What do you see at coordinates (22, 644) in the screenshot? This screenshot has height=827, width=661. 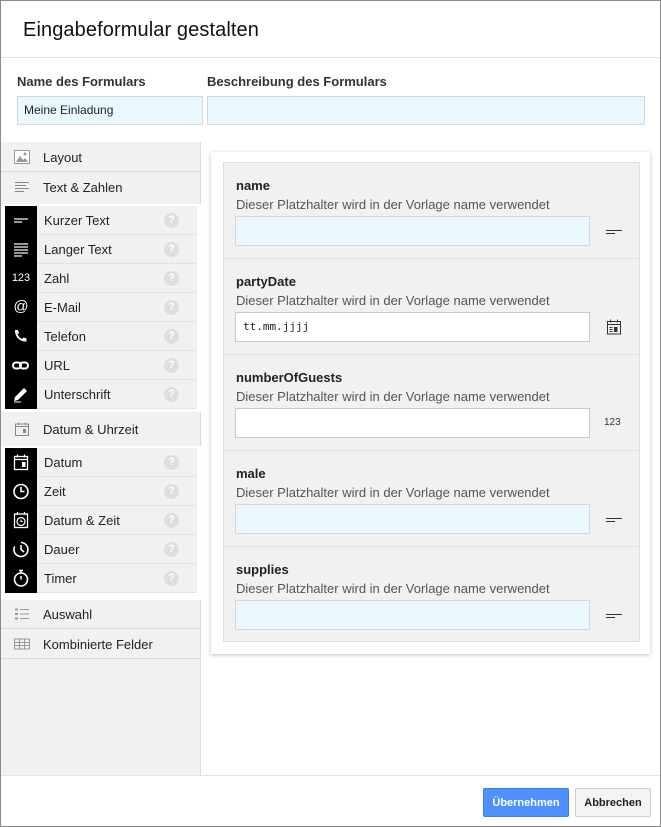 I see `table-icon` at bounding box center [22, 644].